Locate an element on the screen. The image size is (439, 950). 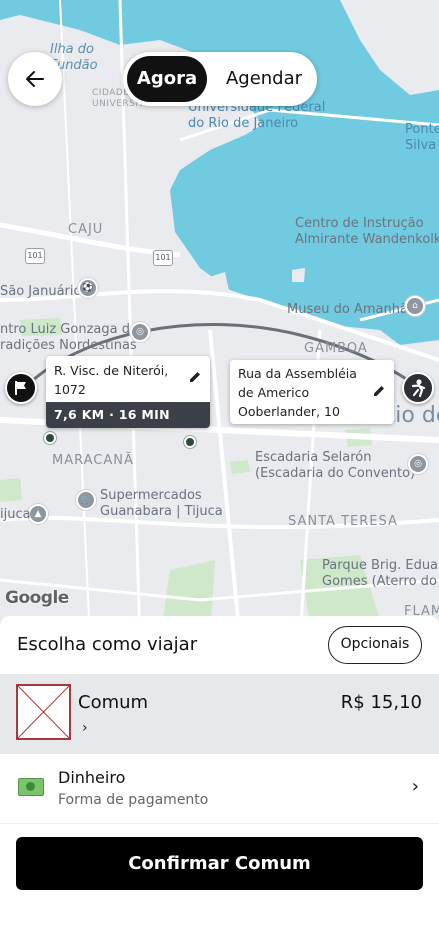
destination-pin is located at coordinates (418, 388).